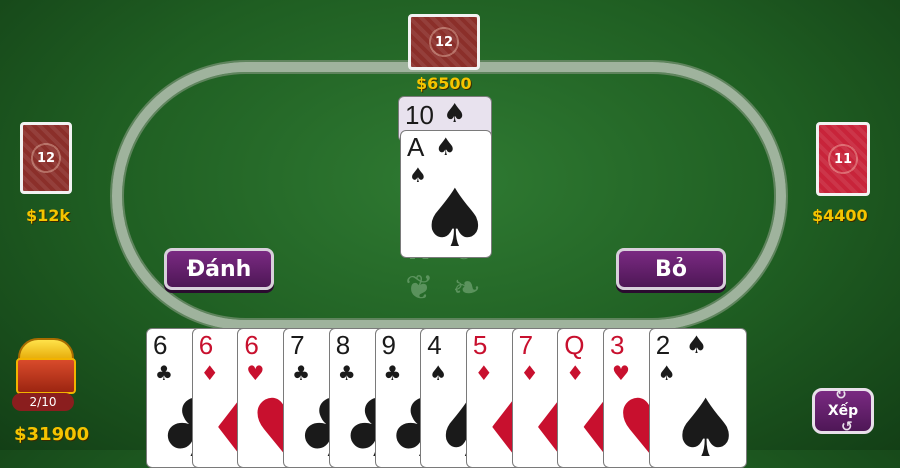 The height and width of the screenshot is (468, 900). Describe the element at coordinates (219, 269) in the screenshot. I see `play-button: Đánh` at that location.